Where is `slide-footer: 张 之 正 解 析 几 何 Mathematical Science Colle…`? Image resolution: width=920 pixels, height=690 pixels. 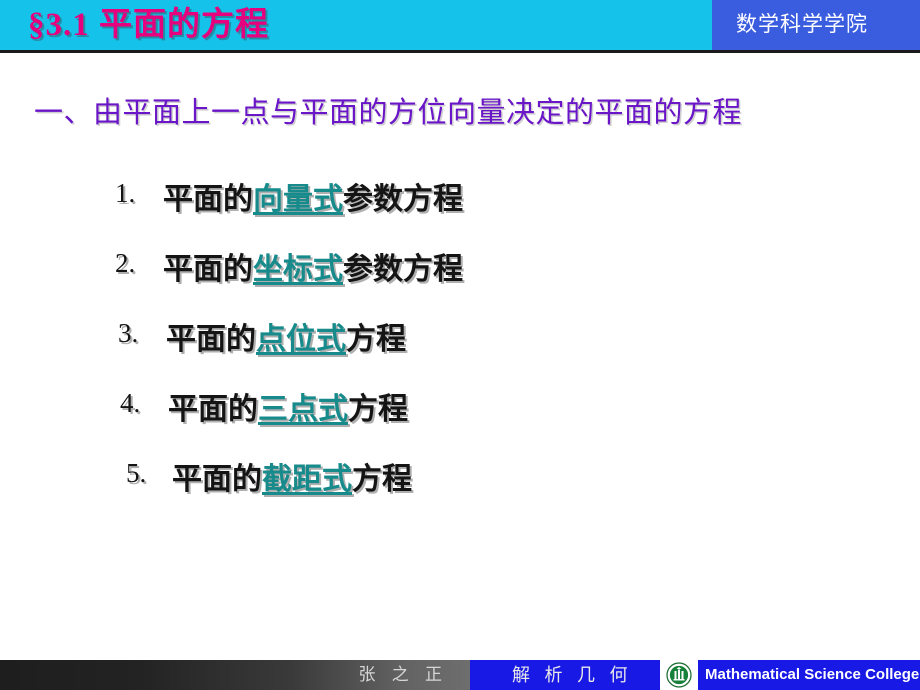 slide-footer: 张 之 正 解 析 几 何 Mathematical Science Colle… is located at coordinates (460, 675).